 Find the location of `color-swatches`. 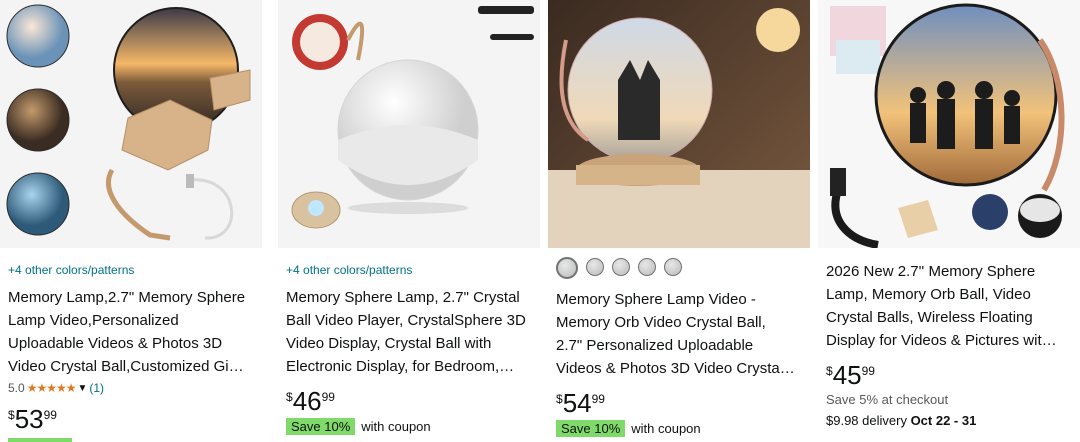

color-swatches is located at coordinates (676, 268).